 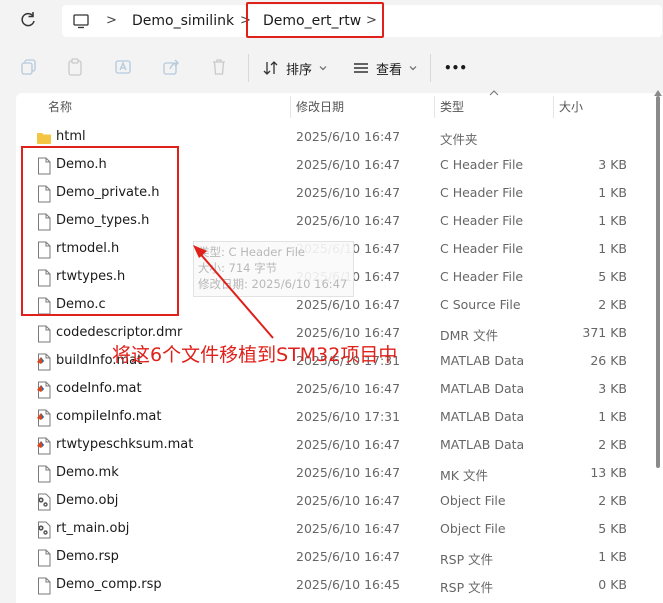 What do you see at coordinates (119, 332) in the screenshot?
I see `file-name: codedescriptor.dmr` at bounding box center [119, 332].